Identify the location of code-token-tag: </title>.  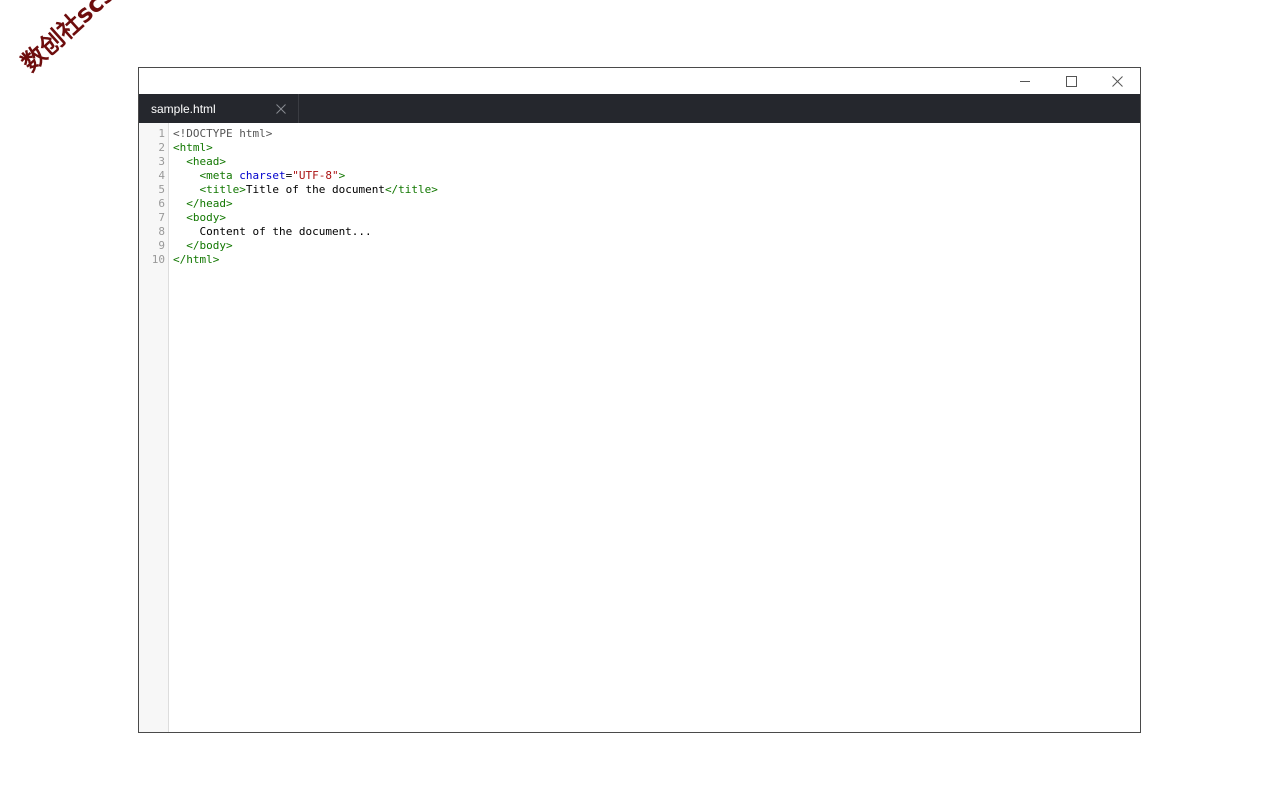
(411, 189).